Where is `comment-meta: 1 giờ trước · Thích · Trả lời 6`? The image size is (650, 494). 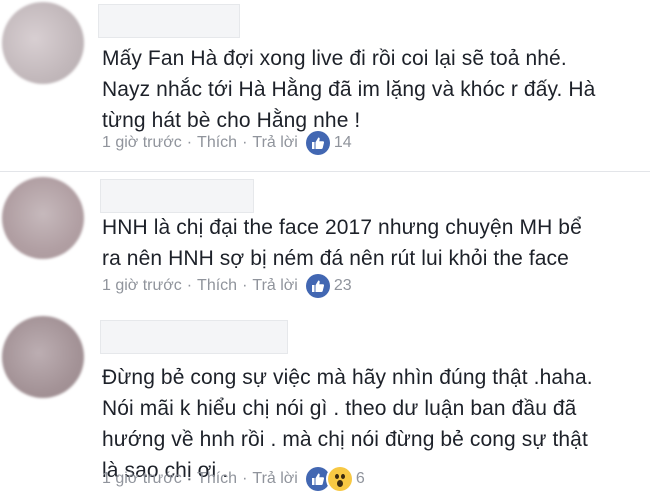 comment-meta: 1 giờ trước · Thích · Trả lời 6 is located at coordinates (233, 479).